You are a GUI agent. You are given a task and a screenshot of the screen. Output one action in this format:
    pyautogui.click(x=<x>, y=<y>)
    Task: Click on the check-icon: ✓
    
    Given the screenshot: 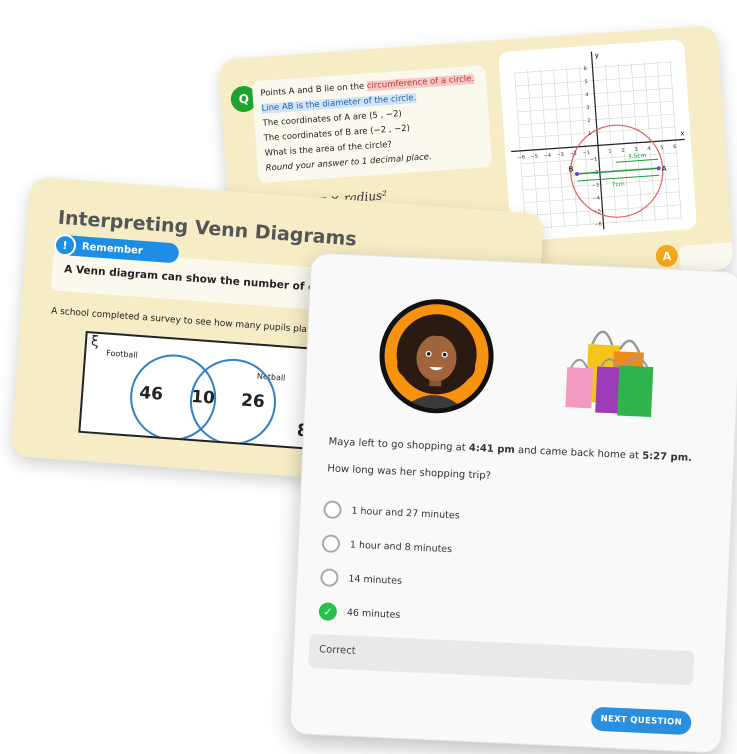 What is the action you would take?
    pyautogui.click(x=328, y=611)
    